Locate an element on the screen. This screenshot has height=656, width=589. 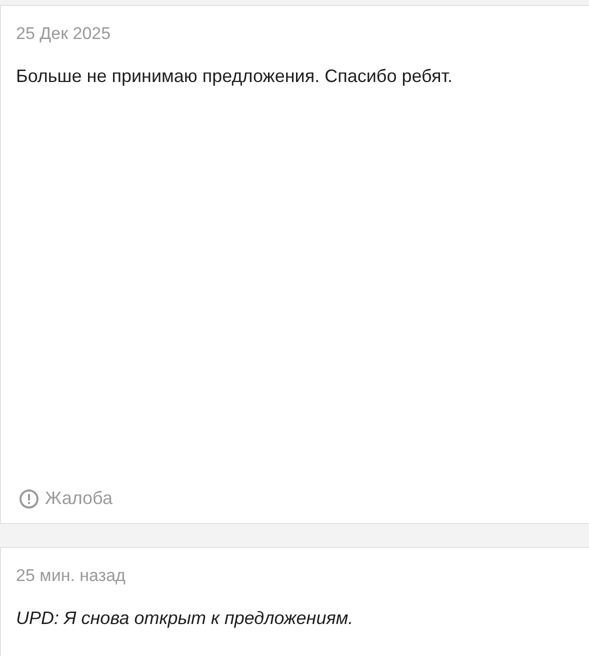
post-text: Больше не принимаю предложения. Спасибо ребят. is located at coordinates (235, 76).